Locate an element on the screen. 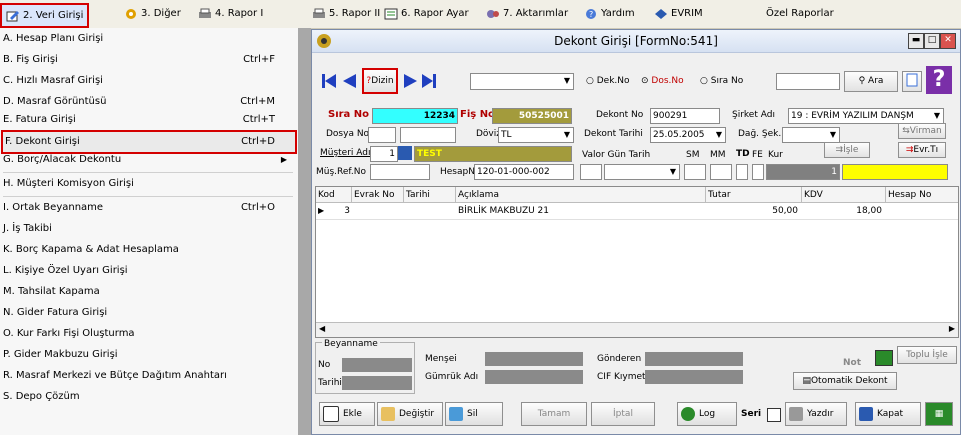 Image resolution: width=961 pixels, height=435 pixels. col-kdv: KDV is located at coordinates (844, 195).